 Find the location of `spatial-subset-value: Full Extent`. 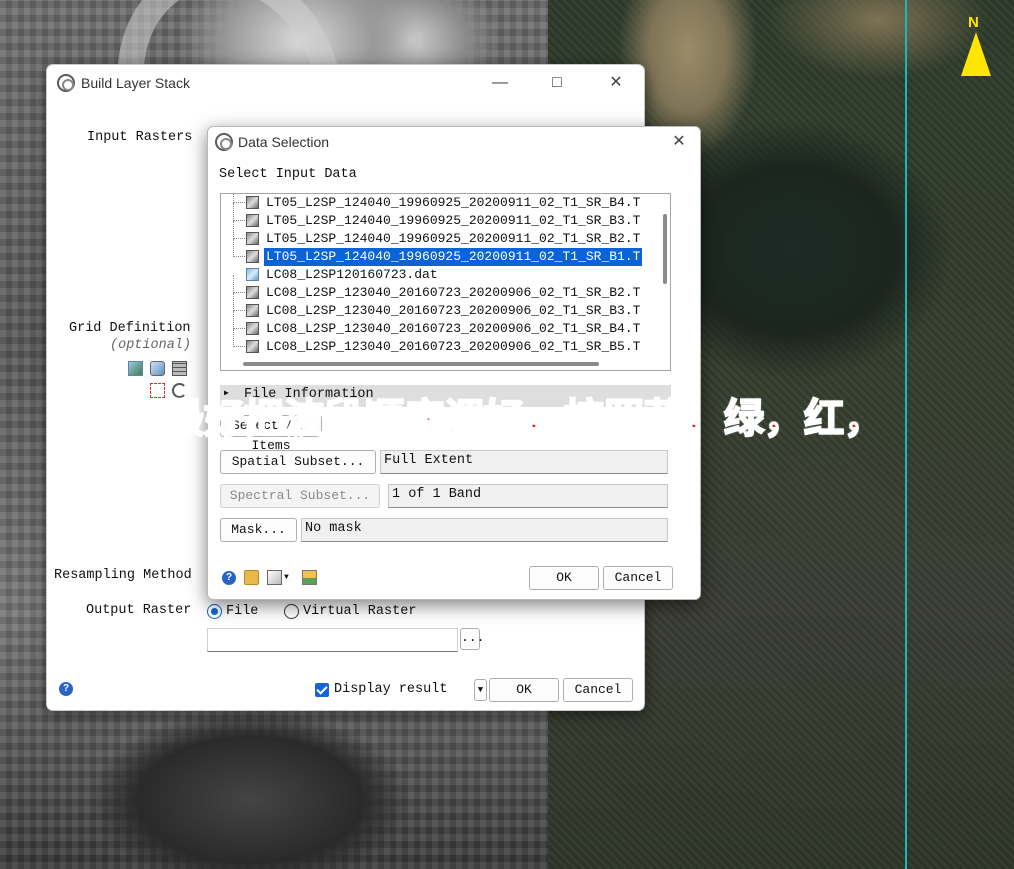

spatial-subset-value: Full Extent is located at coordinates (524, 462).